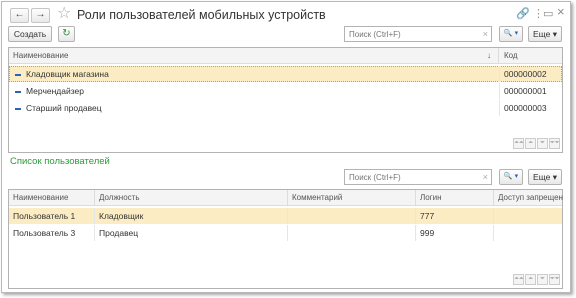 The height and width of the screenshot is (298, 576). Describe the element at coordinates (525, 74) in the screenshot. I see `role-code-cell: 000000002` at that location.